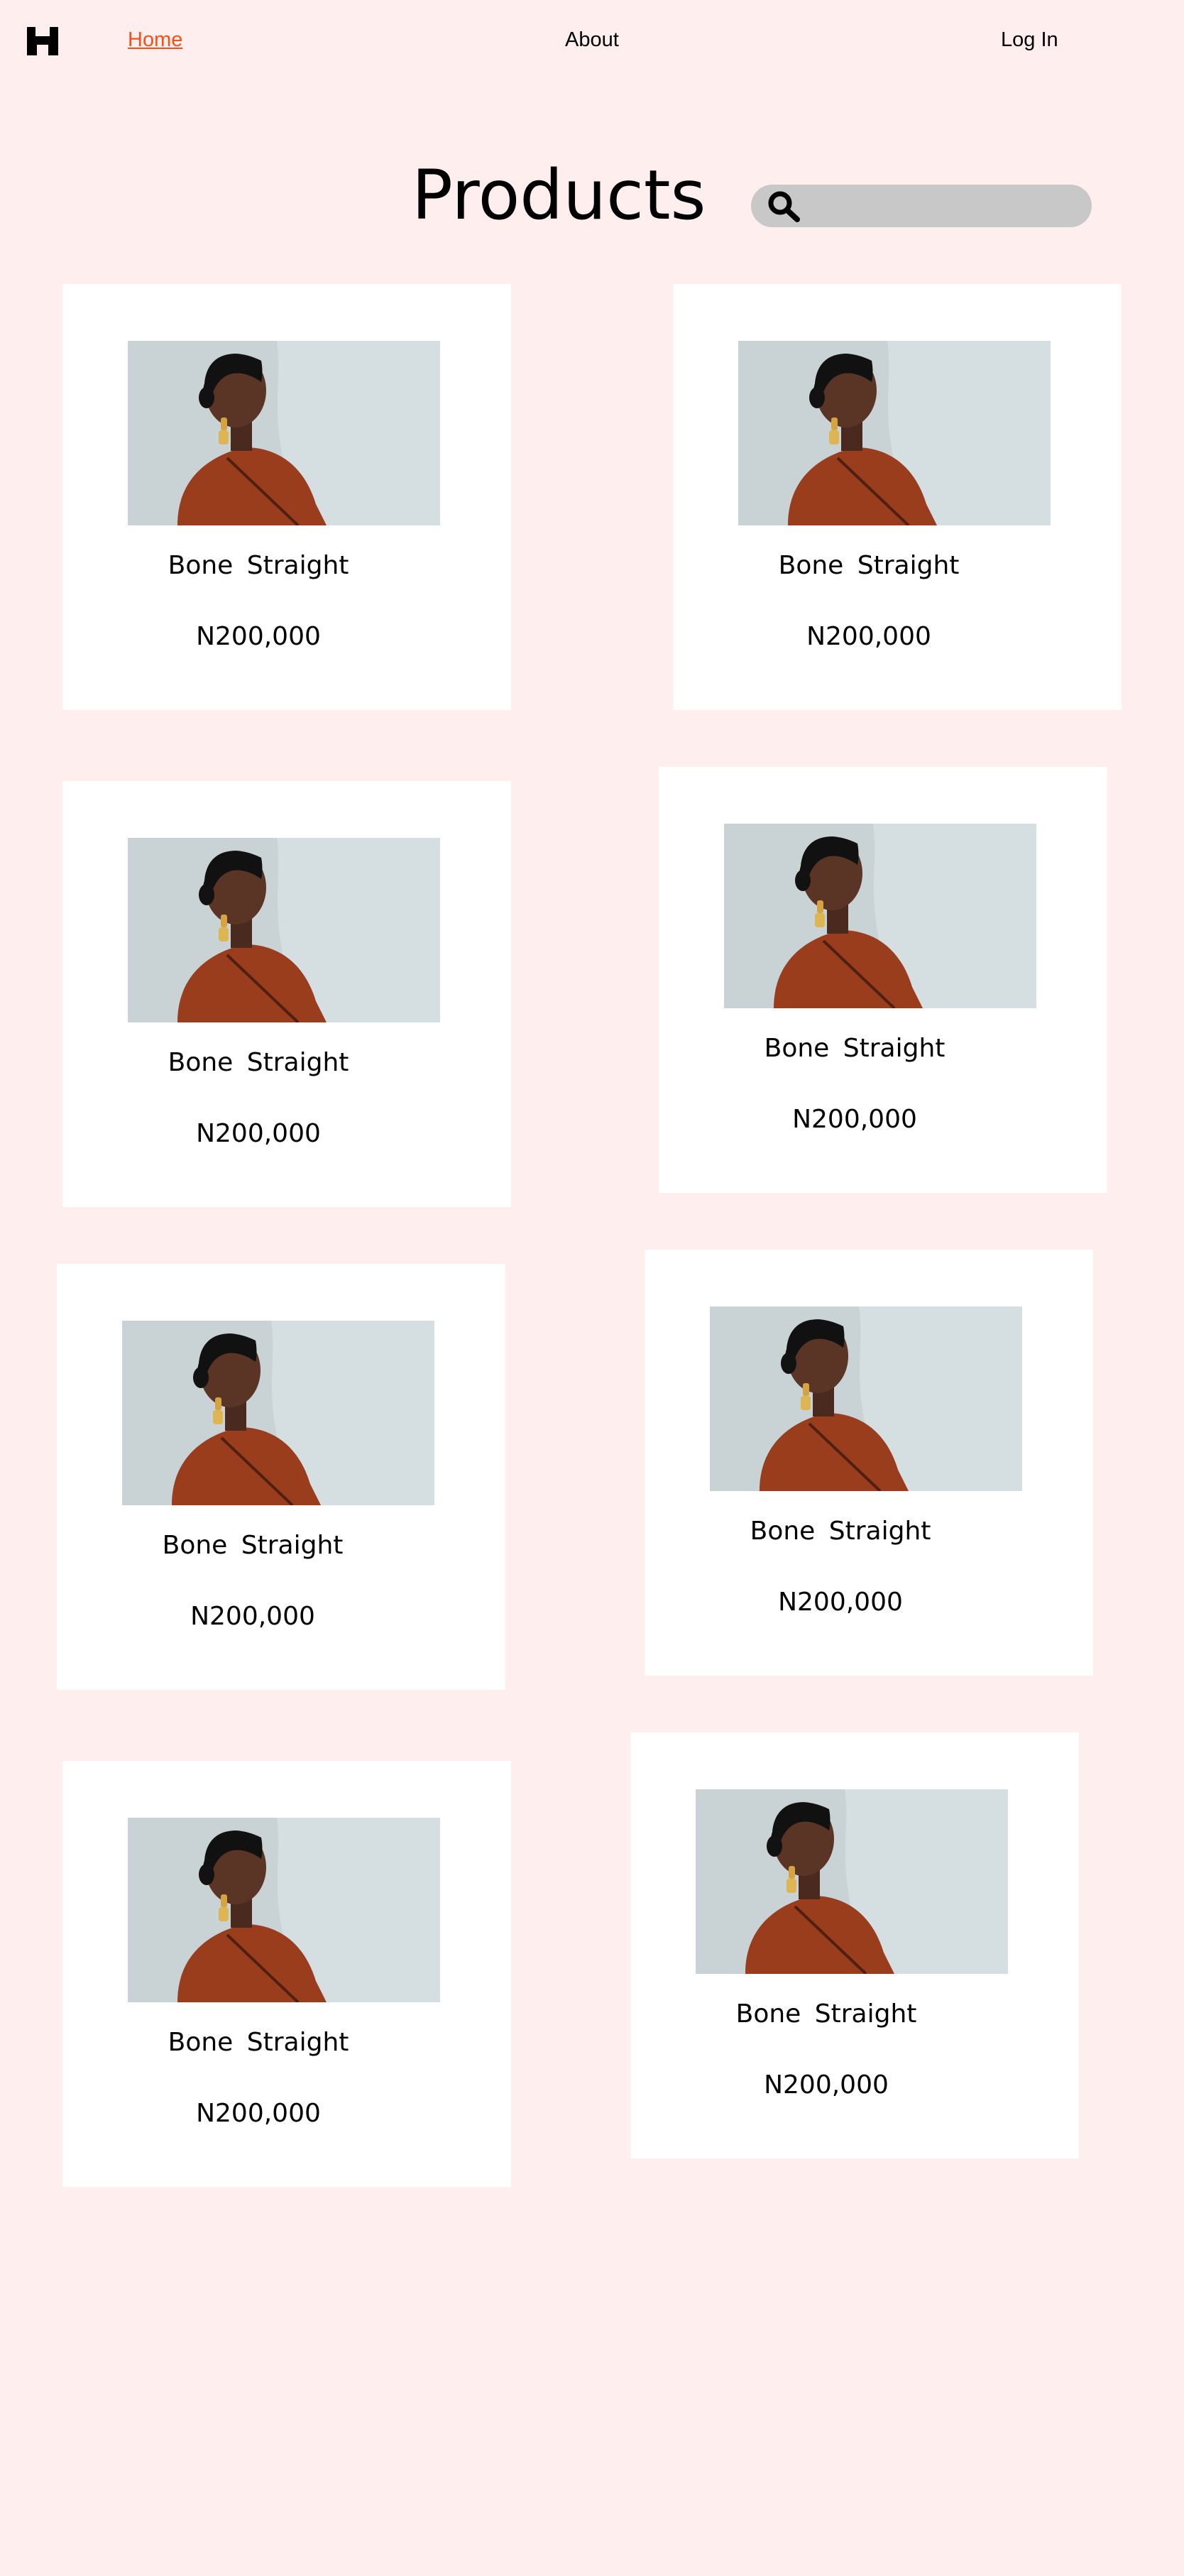  What do you see at coordinates (1029, 39) in the screenshot?
I see `nav-login-link: Log In` at bounding box center [1029, 39].